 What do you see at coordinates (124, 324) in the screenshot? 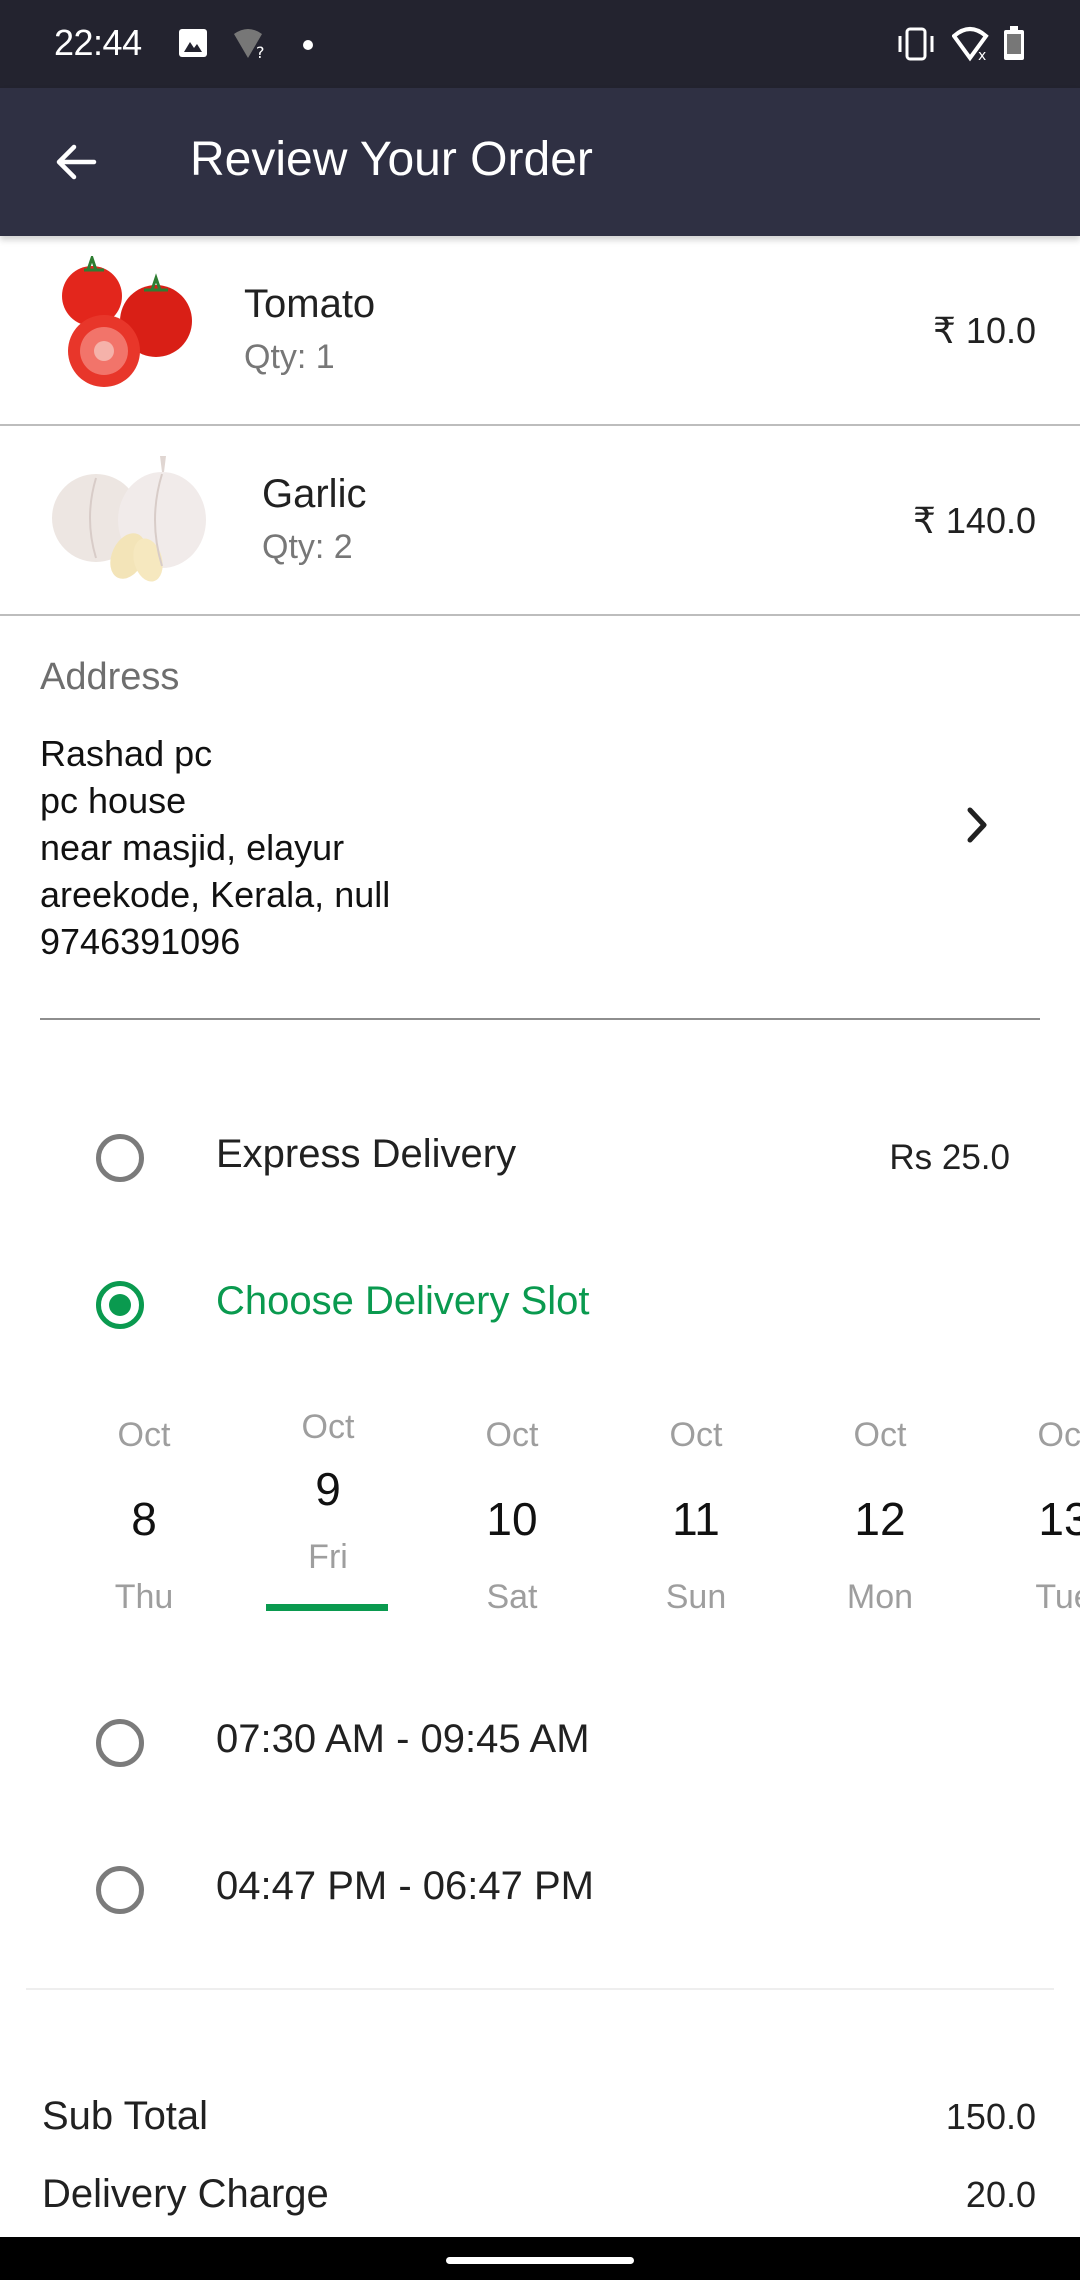
I see `tomato-image` at bounding box center [124, 324].